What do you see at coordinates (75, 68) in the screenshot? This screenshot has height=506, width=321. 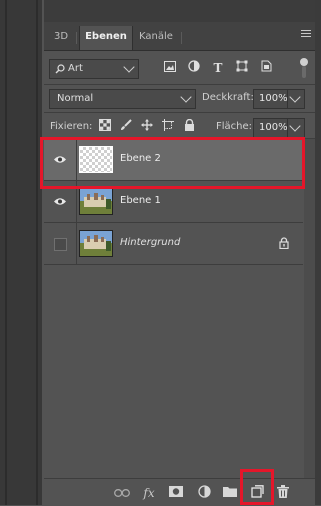 I see `filter-kind-label: Art` at bounding box center [75, 68].